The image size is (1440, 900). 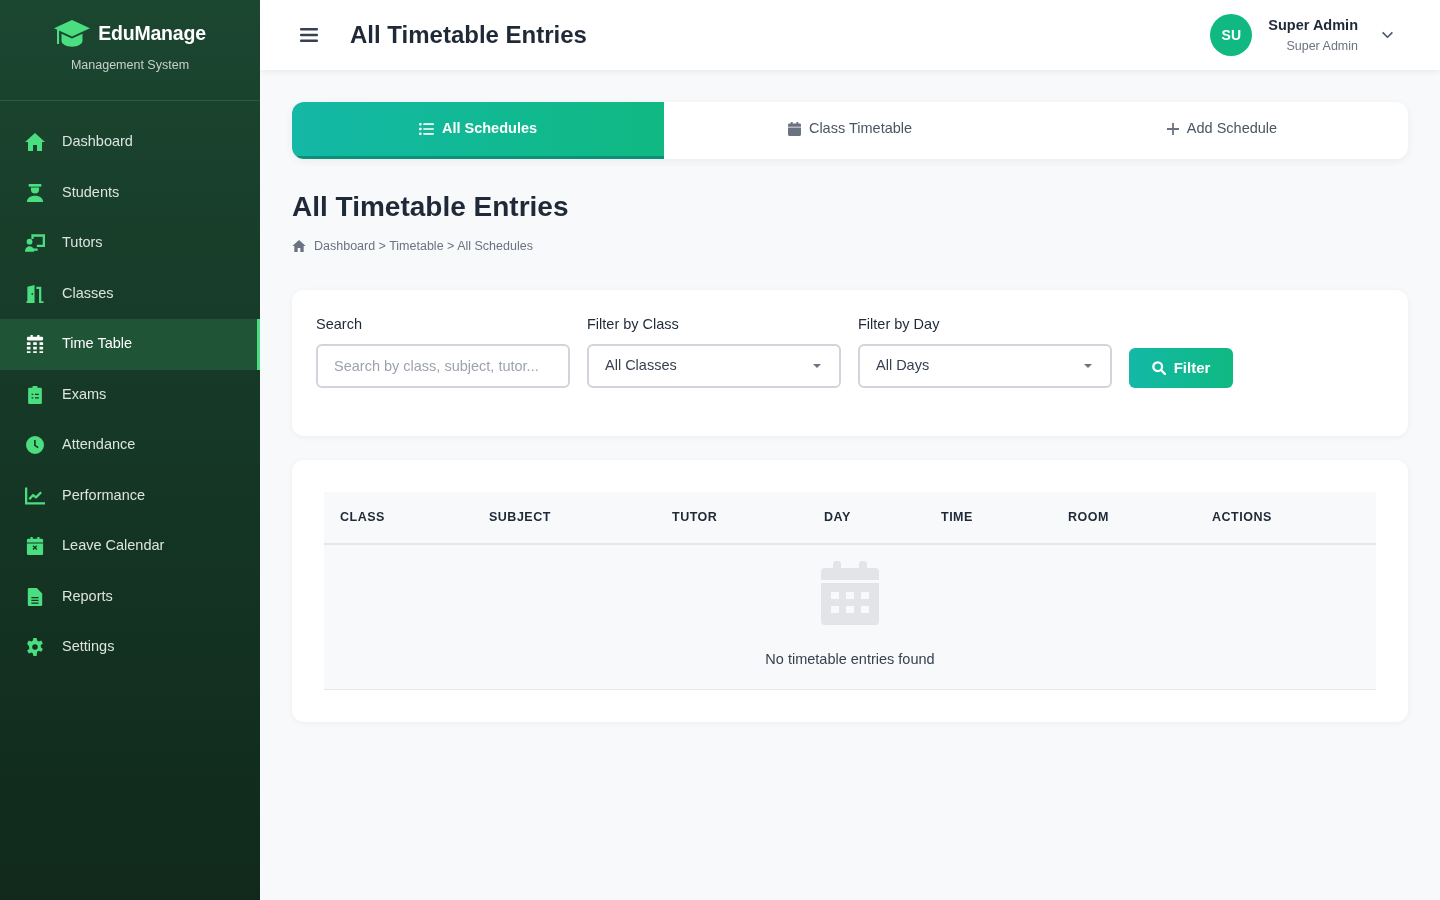 What do you see at coordinates (130, 344) in the screenshot?
I see `sidebar-item: Time Table` at bounding box center [130, 344].